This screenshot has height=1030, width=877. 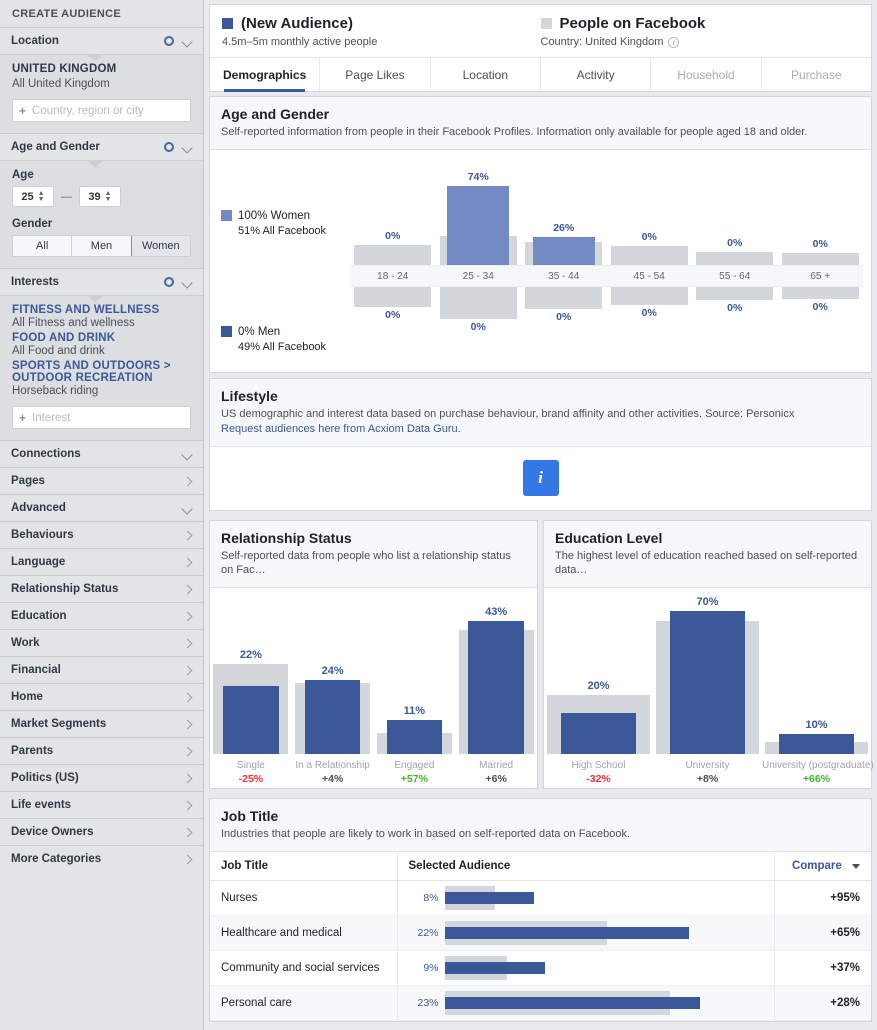 What do you see at coordinates (101, 804) in the screenshot?
I see `sidebar-item-life-events: Life events` at bounding box center [101, 804].